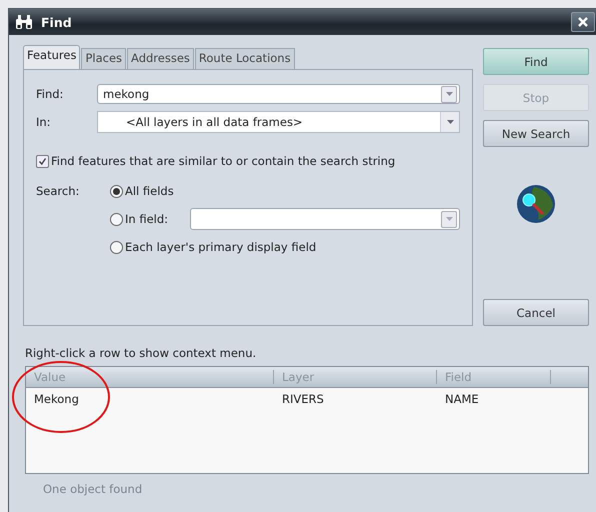 This screenshot has width=596, height=512. What do you see at coordinates (303, 399) in the screenshot?
I see `table-cell-text: RIVERS` at bounding box center [303, 399].